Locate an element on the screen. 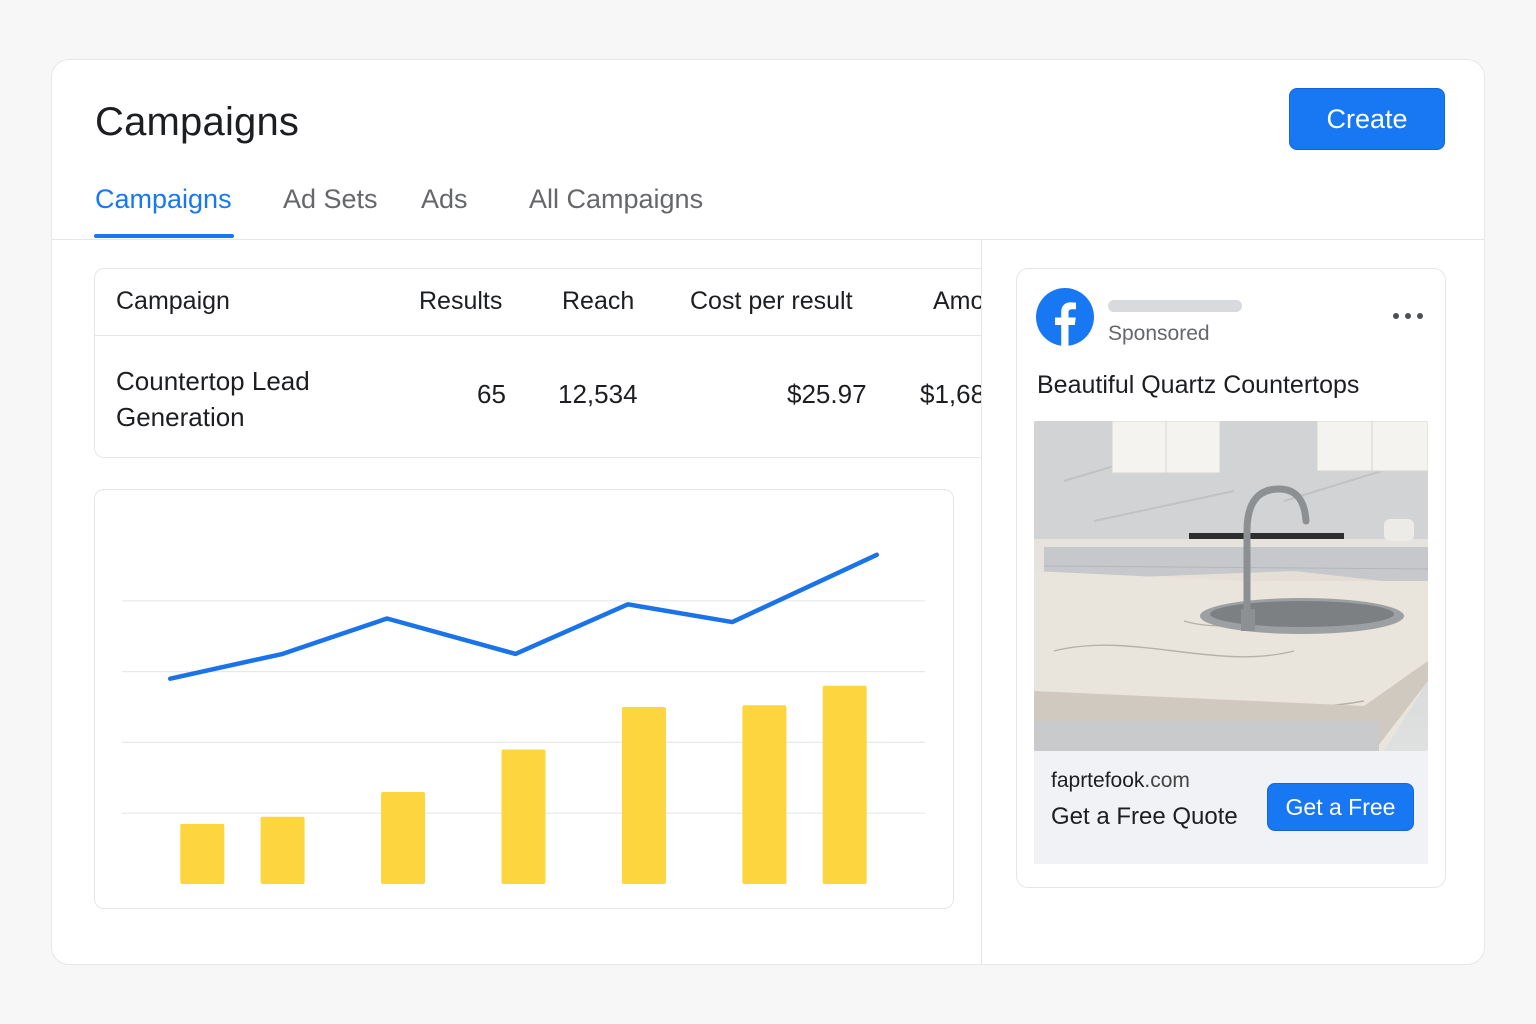 The width and height of the screenshot is (1536, 1024). advertiser-name-placeholder is located at coordinates (1175, 306).